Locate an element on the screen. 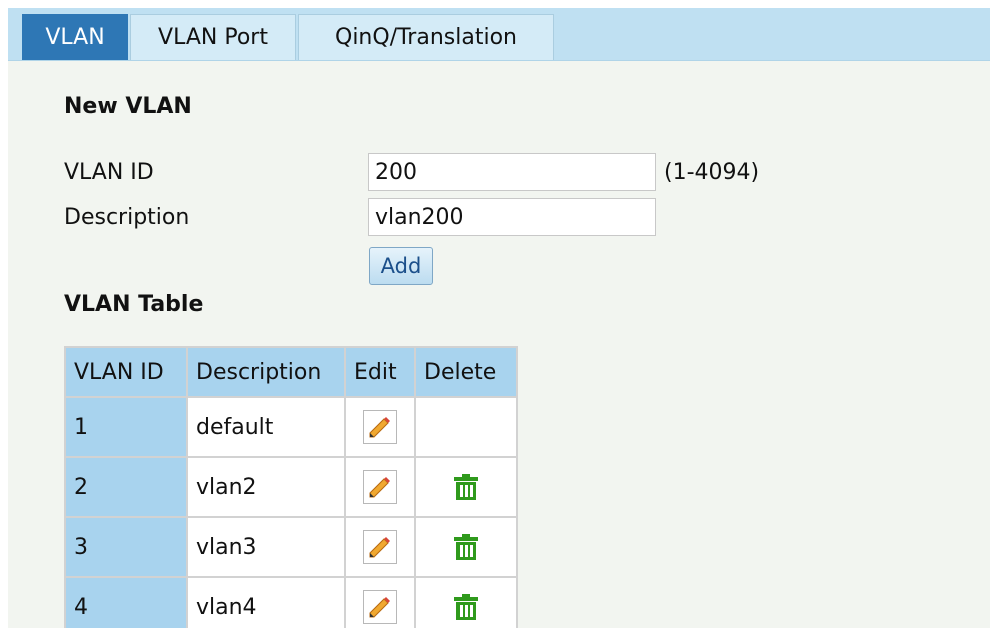 This screenshot has width=990, height=628. vlan-description-cell: vlan4 is located at coordinates (266, 602).